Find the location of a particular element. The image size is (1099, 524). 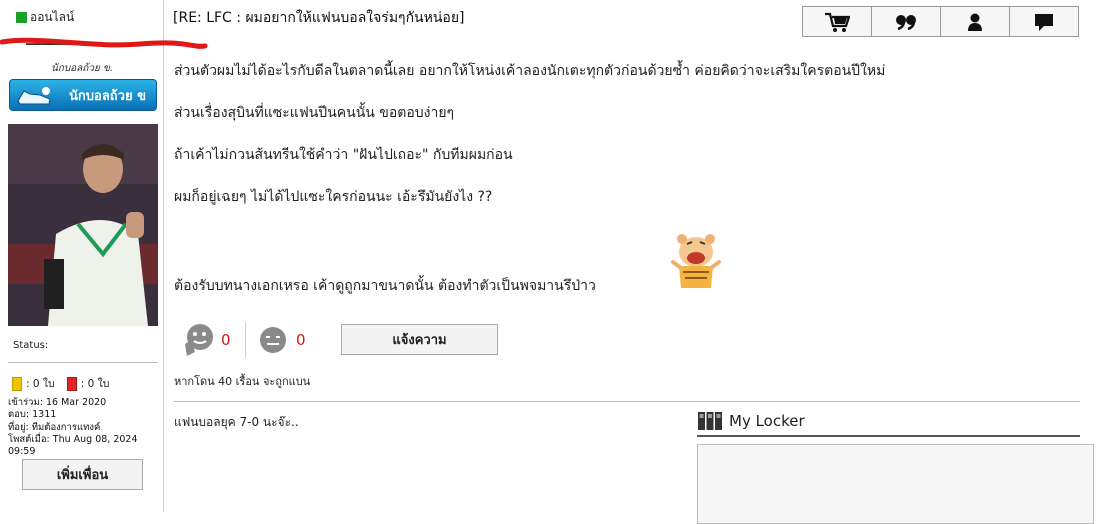

dislike-count: 0 is located at coordinates (301, 340).